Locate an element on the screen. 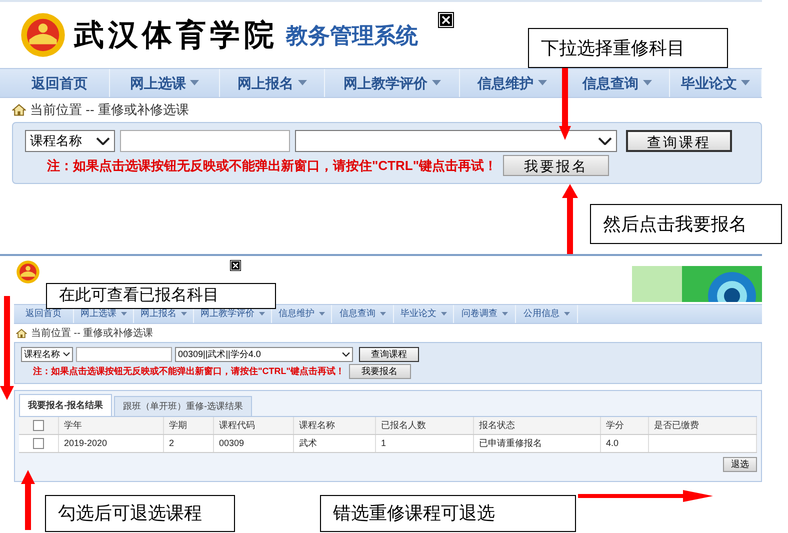 The image size is (788, 533). callout-note: 错选重修课程可退选 is located at coordinates (448, 513).